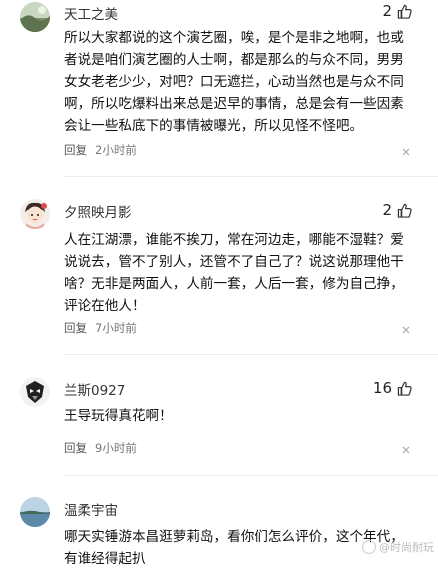  I want to click on timestamp: 2小时前, so click(116, 150).